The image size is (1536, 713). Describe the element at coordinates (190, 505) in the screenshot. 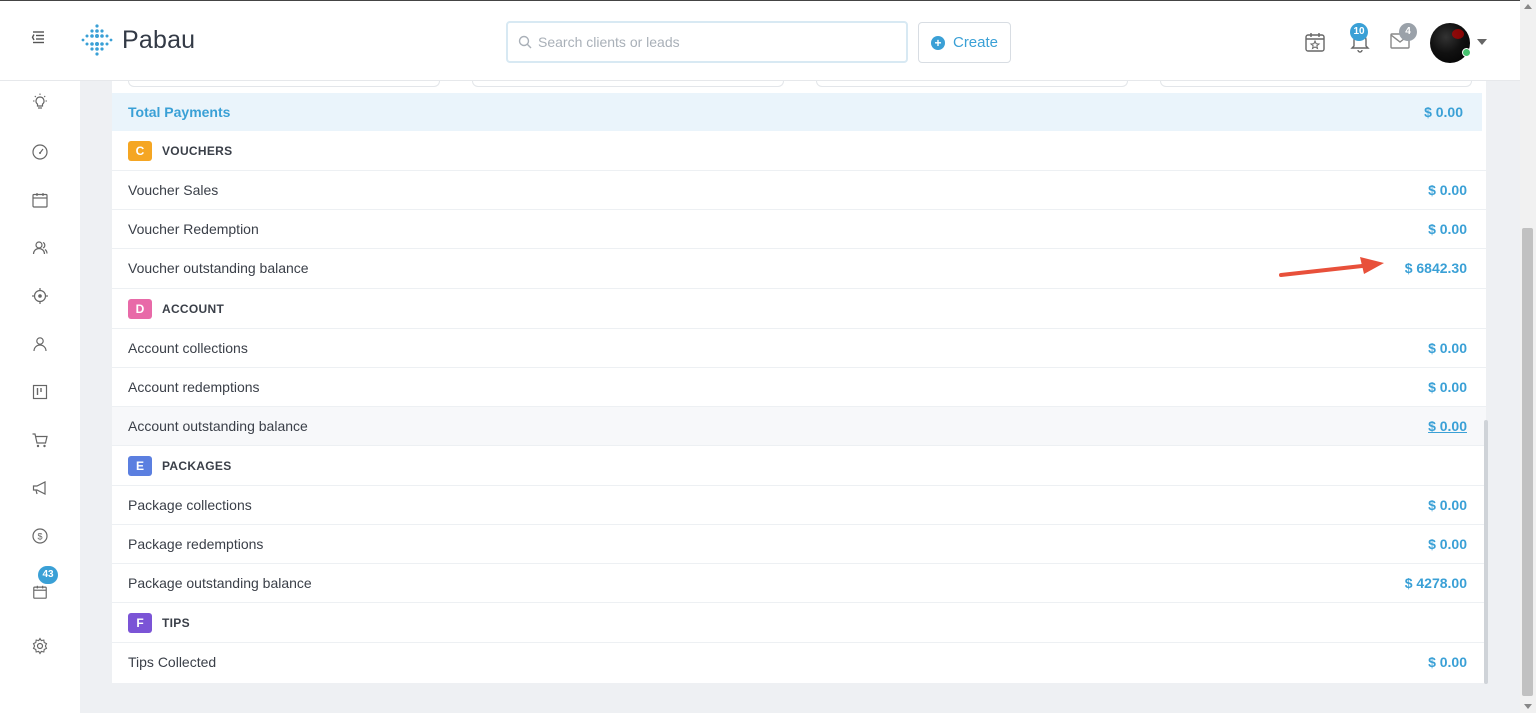

I see `row-label: Package collections` at that location.